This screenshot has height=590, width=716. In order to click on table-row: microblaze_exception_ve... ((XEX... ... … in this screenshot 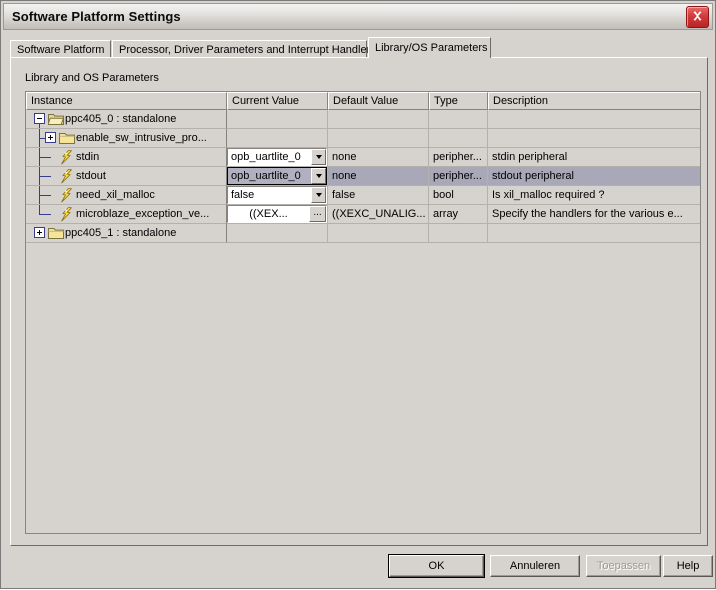, I will do `click(363, 214)`.